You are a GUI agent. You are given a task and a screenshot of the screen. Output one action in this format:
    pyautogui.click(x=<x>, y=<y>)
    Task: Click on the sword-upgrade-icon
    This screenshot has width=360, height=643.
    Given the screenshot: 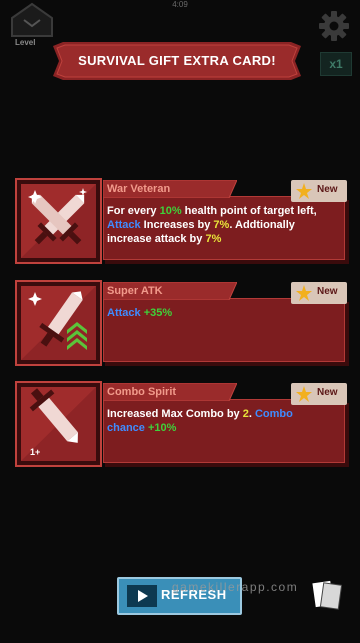 What is the action you would take?
    pyautogui.click(x=58, y=323)
    